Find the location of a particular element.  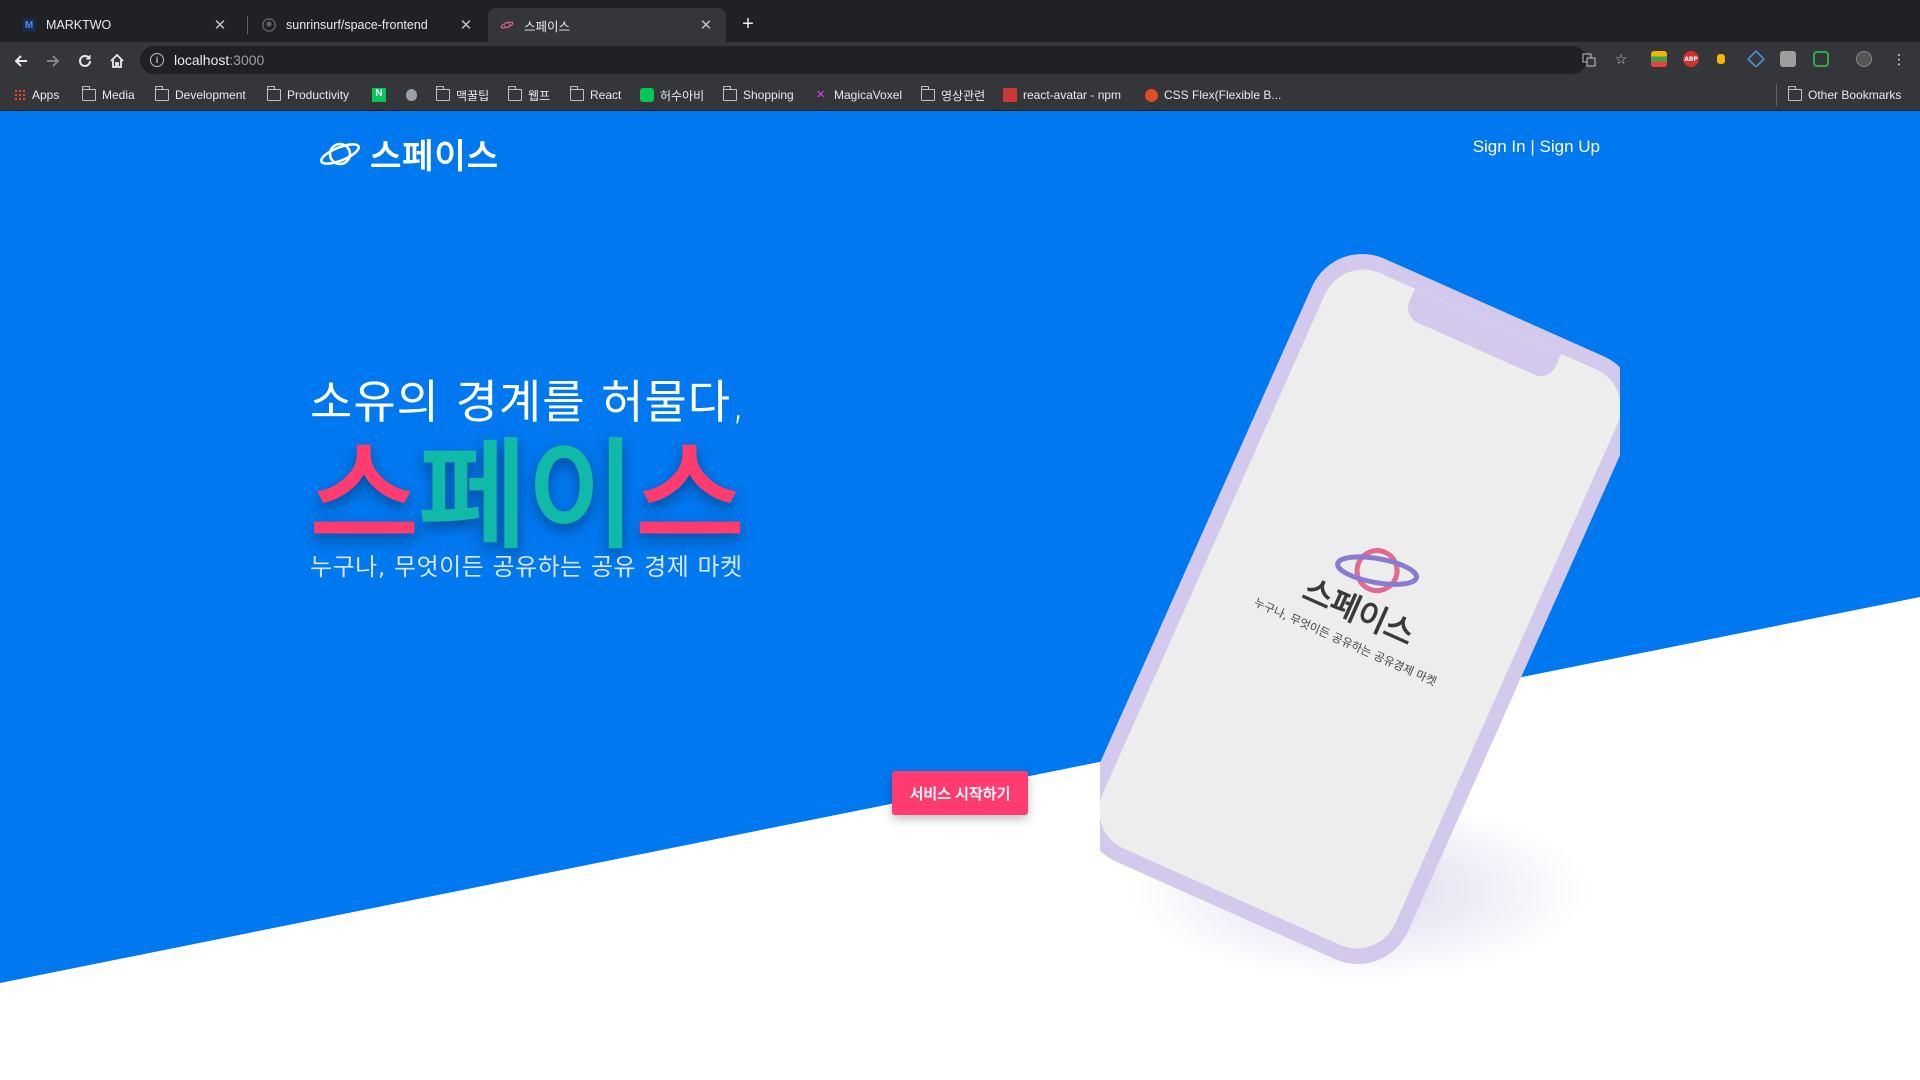

auth-links: Sign In | Sign Up is located at coordinates (1536, 147).